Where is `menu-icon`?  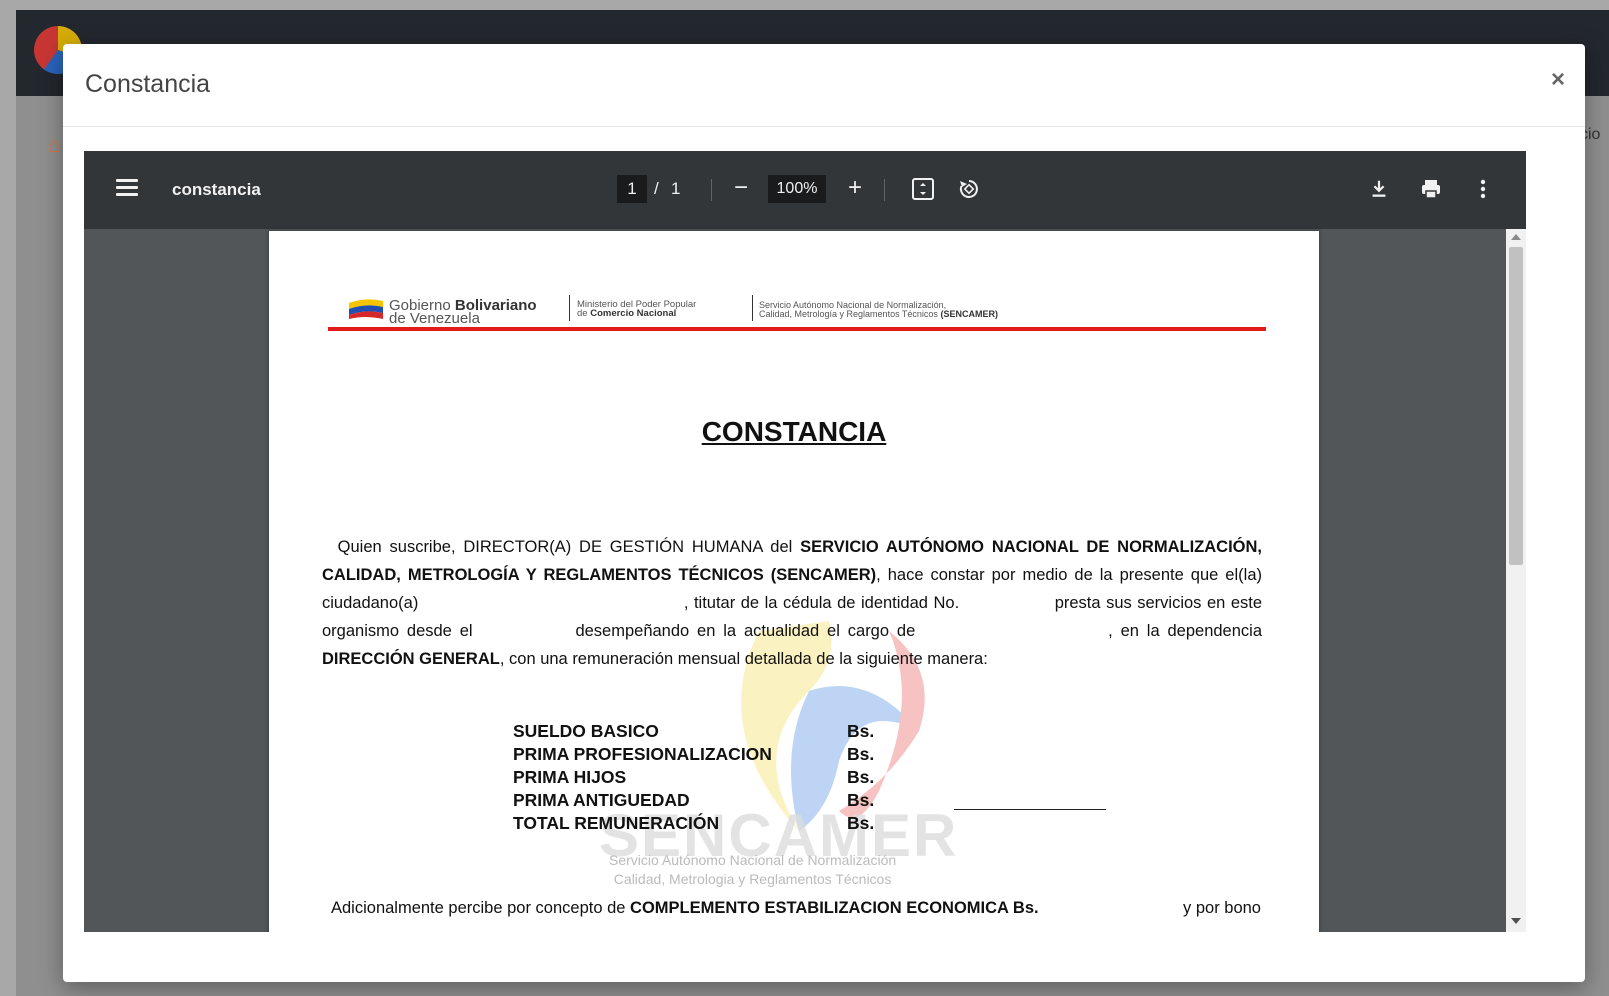
menu-icon is located at coordinates (127, 188).